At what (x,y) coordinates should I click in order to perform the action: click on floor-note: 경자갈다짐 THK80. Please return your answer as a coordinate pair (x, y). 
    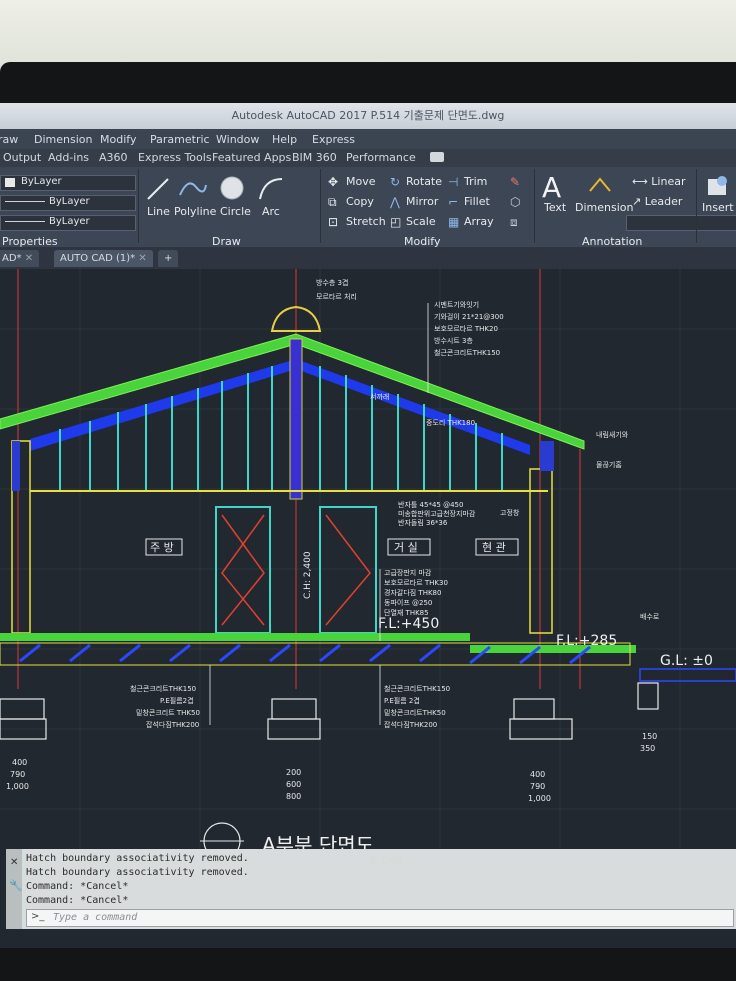
    Looking at the image, I should click on (412, 592).